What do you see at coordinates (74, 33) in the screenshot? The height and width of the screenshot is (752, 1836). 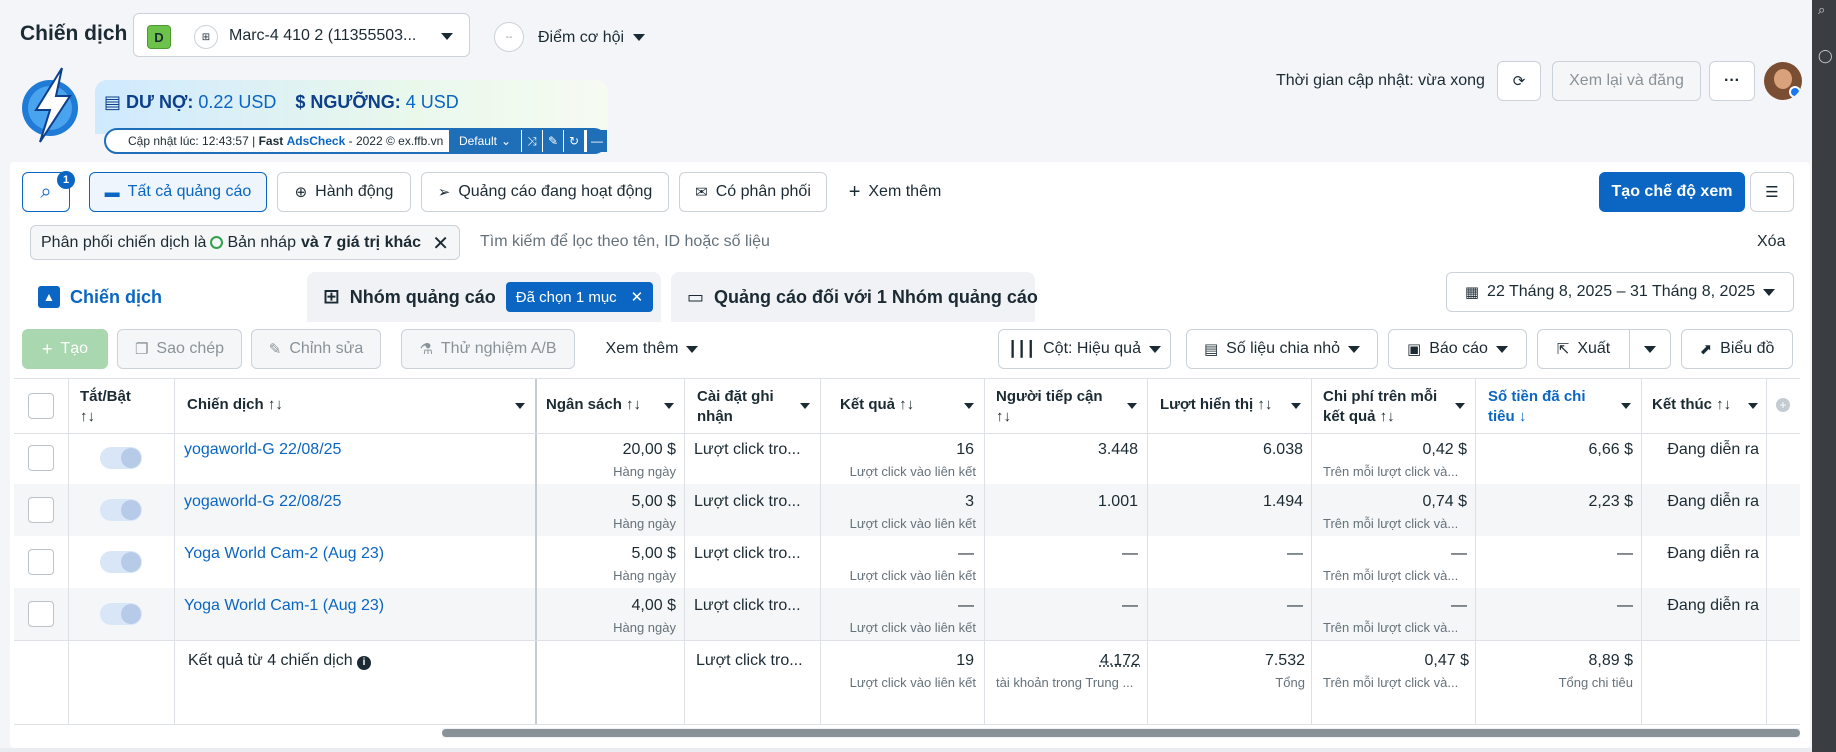 I see `page-title: Chiến dịch` at bounding box center [74, 33].